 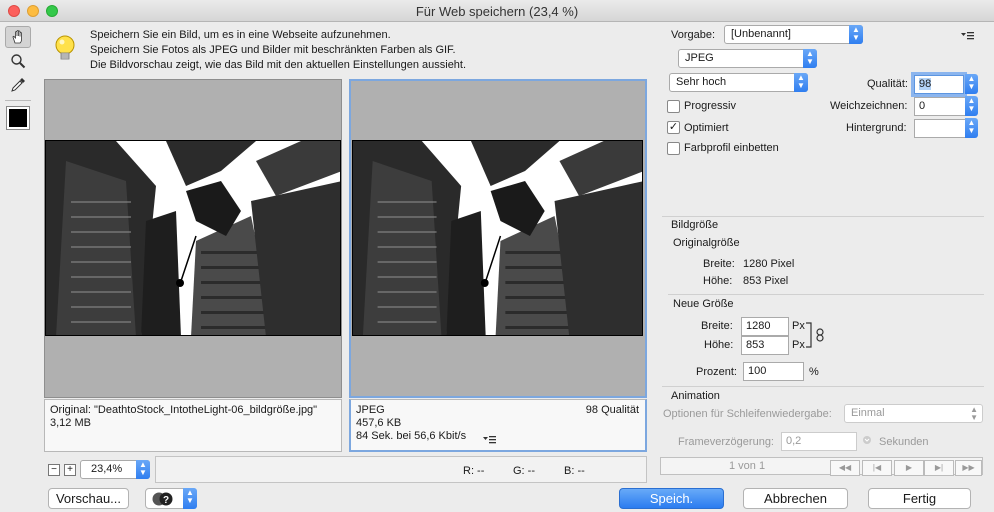 I want to click on original-width-value: 1280 Pixel, so click(x=769, y=264).